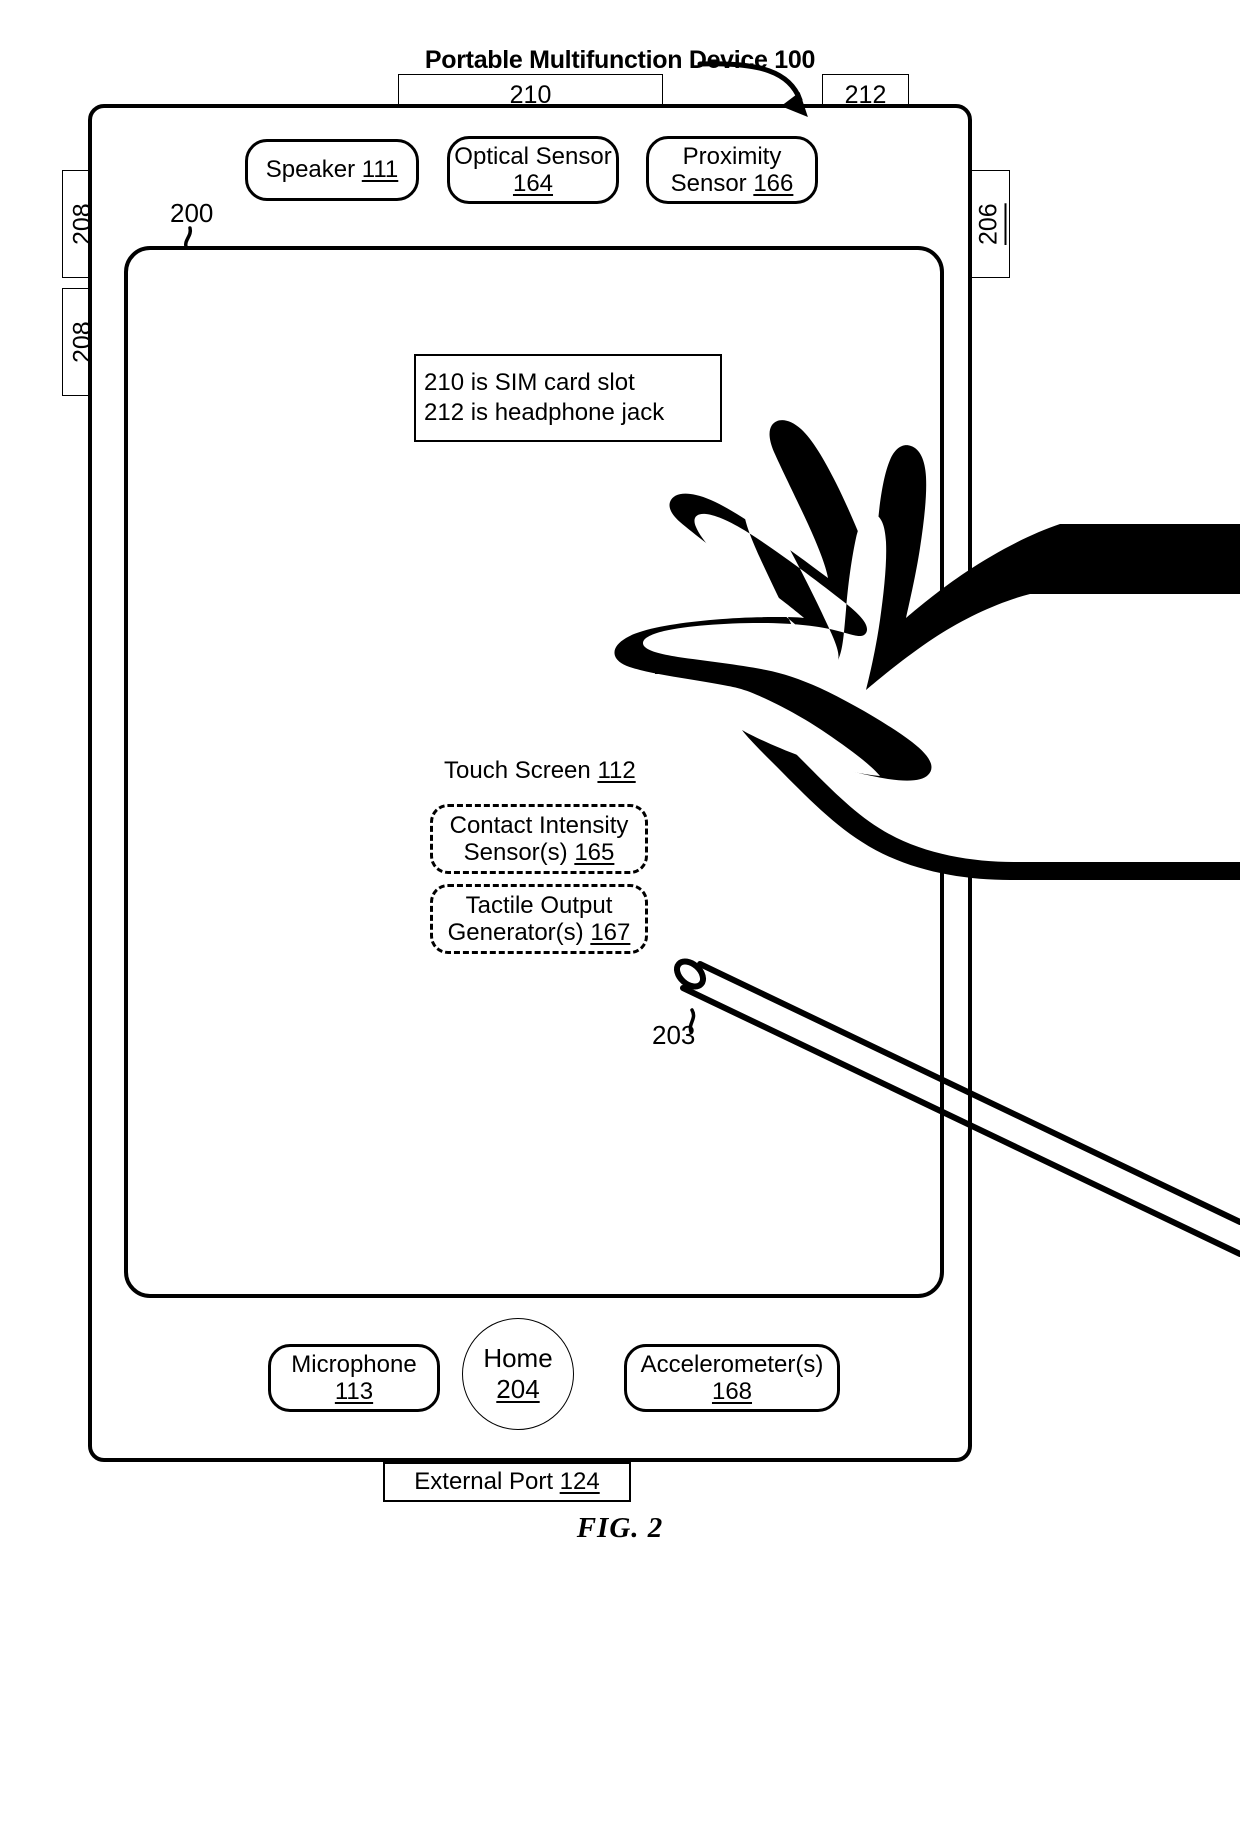 Image resolution: width=1240 pixels, height=1840 pixels. Describe the element at coordinates (310, 170) in the screenshot. I see `speaker-label-text: Speaker` at that location.